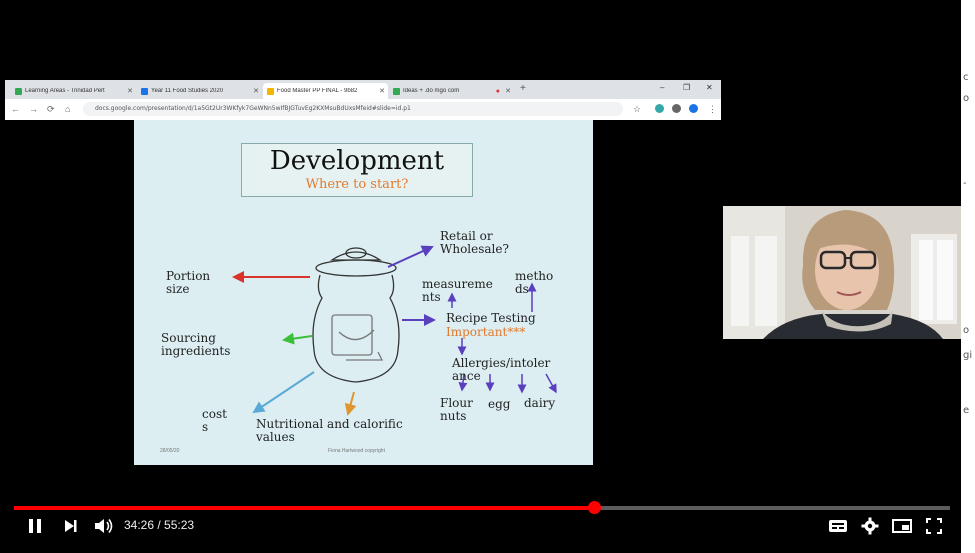 The height and width of the screenshot is (553, 975). I want to click on label-retail: Retail or Wholesale?, so click(474, 242).